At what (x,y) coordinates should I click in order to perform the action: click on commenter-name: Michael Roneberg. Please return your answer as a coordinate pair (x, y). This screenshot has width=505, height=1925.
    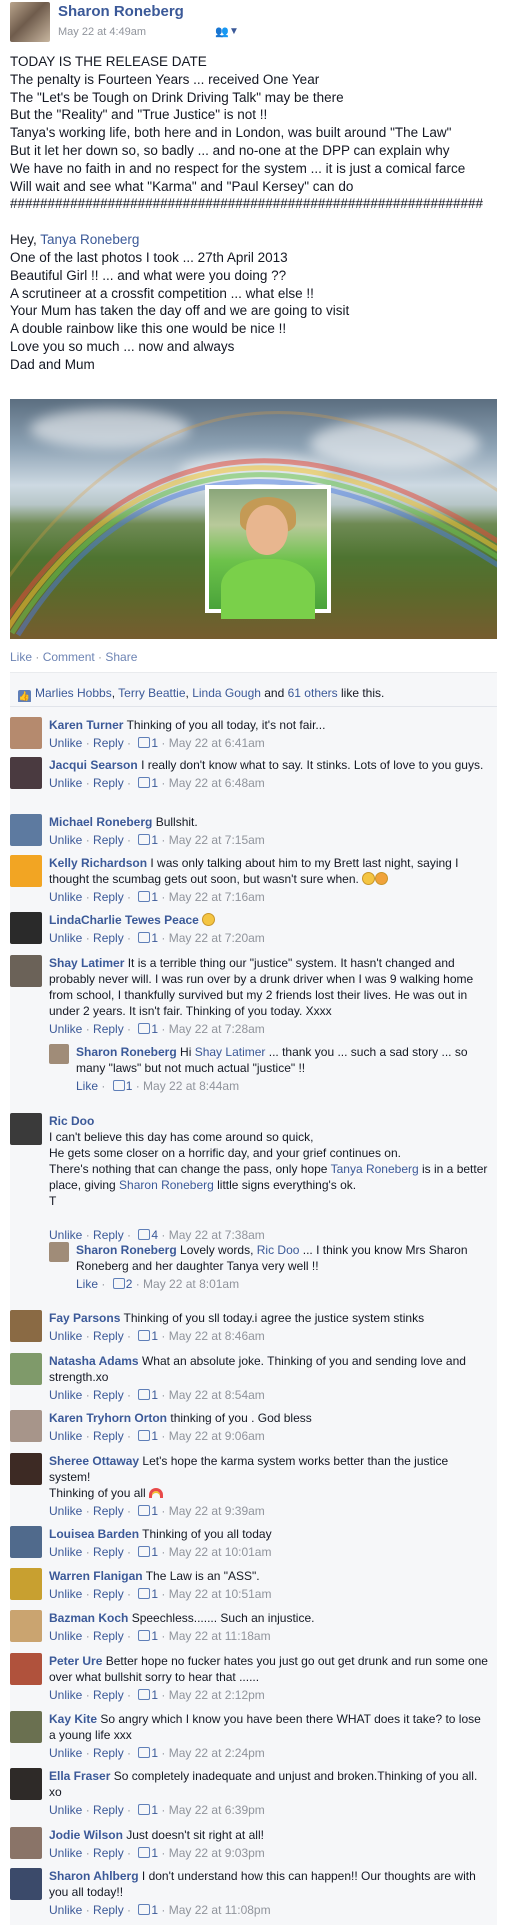
    Looking at the image, I should click on (100, 822).